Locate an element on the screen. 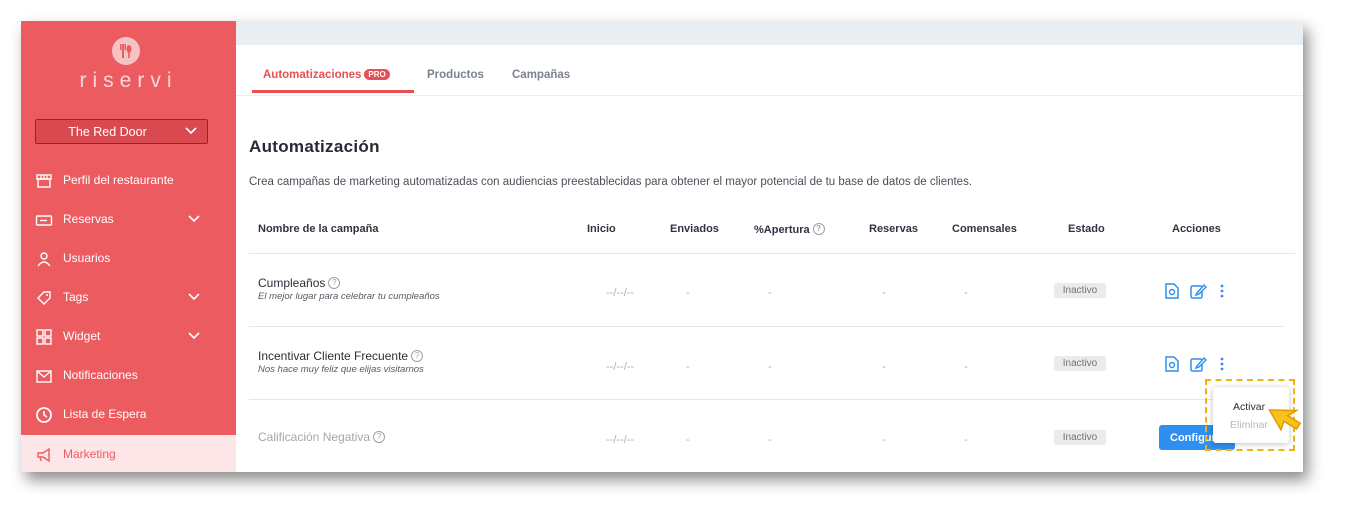  header-reservas: Reservas is located at coordinates (893, 229).